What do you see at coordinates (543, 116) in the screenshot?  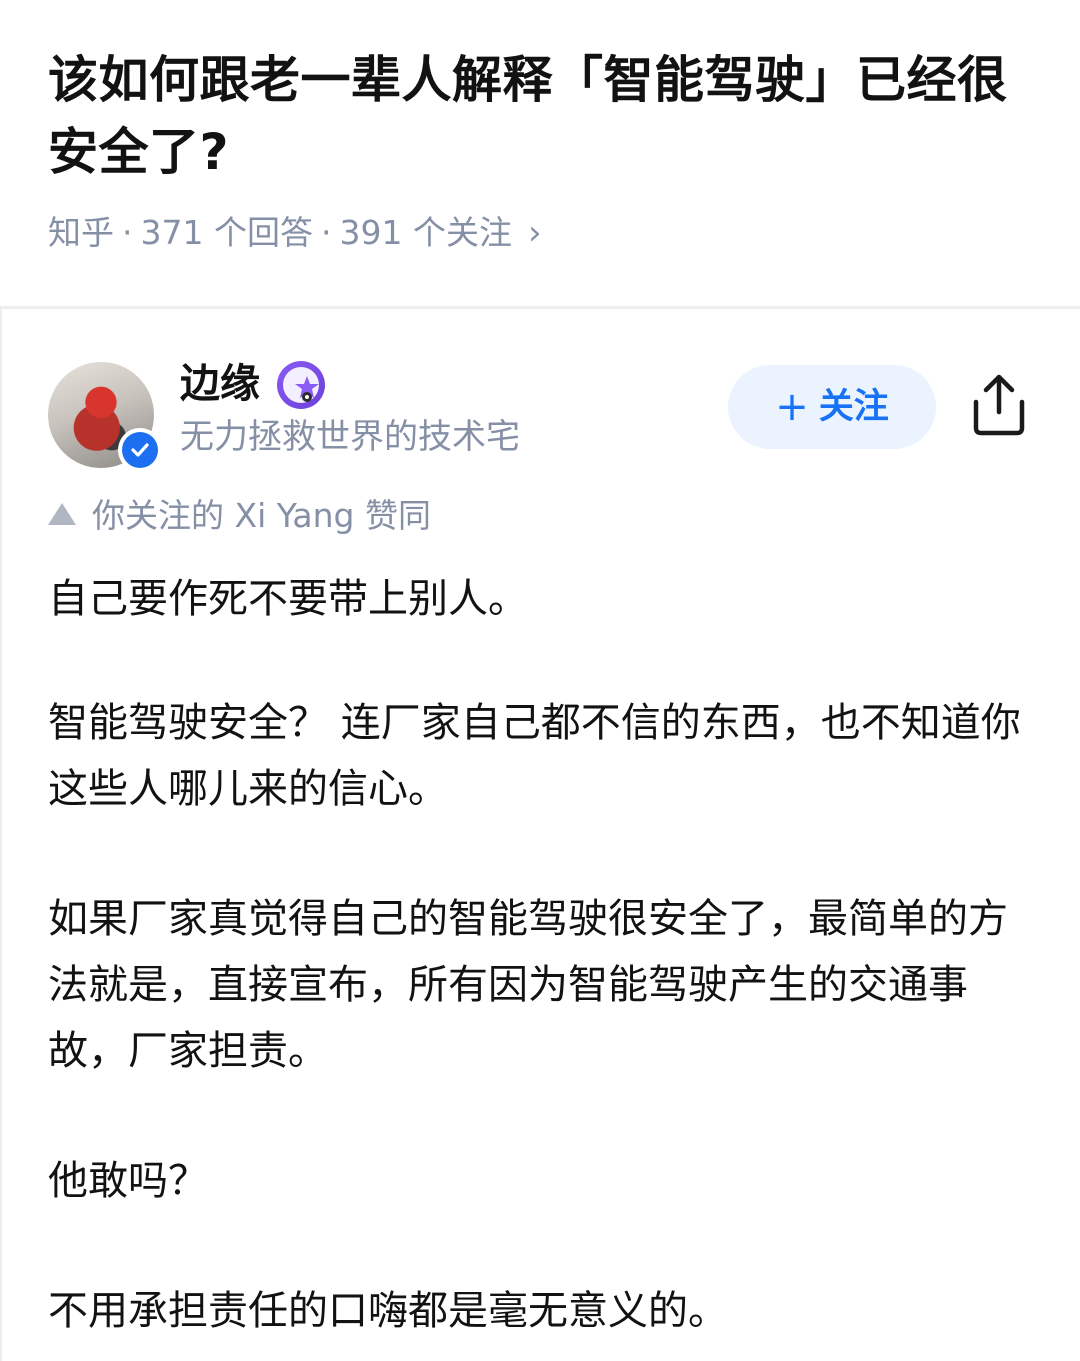 I see `question-title: 该如何跟老一辈人解释「智能驾驶」已经很安全了?` at bounding box center [543, 116].